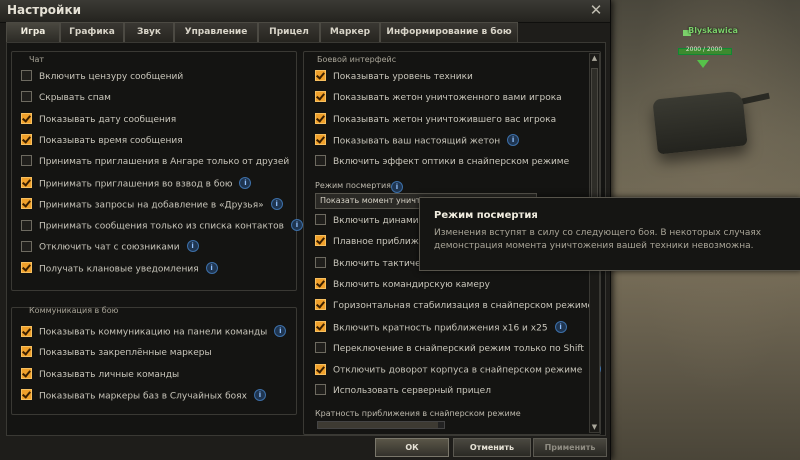 Image resolution: width=800 pixels, height=460 pixels. What do you see at coordinates (703, 64) in the screenshot?
I see `vehicle-marker-icon` at bounding box center [703, 64].